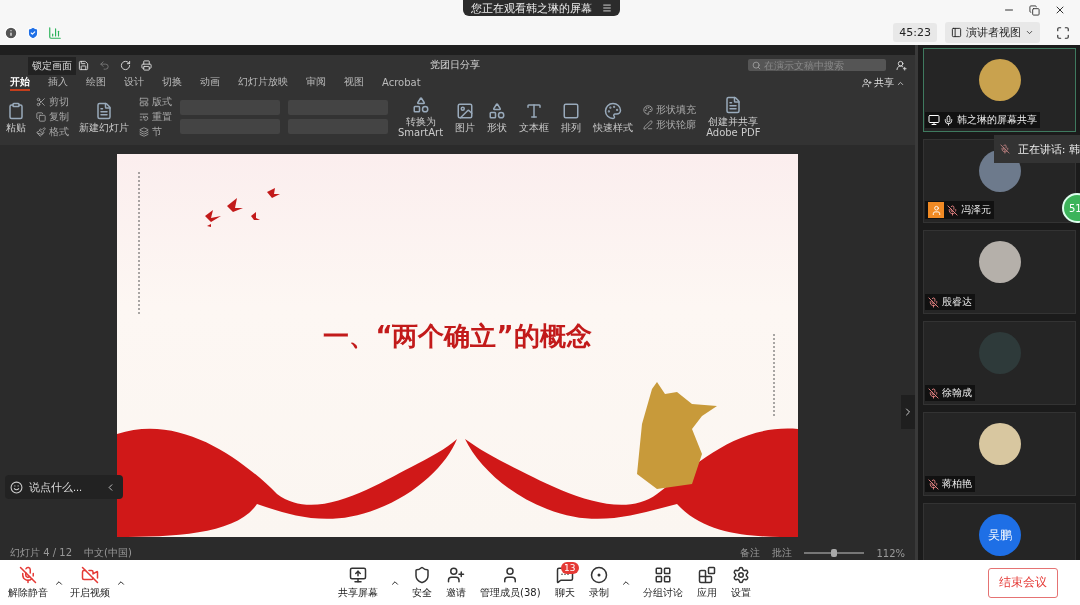 Image resolution: width=1080 pixels, height=605 pixels. What do you see at coordinates (457, 336) in the screenshot?
I see `slide-title: 一、“两个确立”的概念` at bounding box center [457, 336].